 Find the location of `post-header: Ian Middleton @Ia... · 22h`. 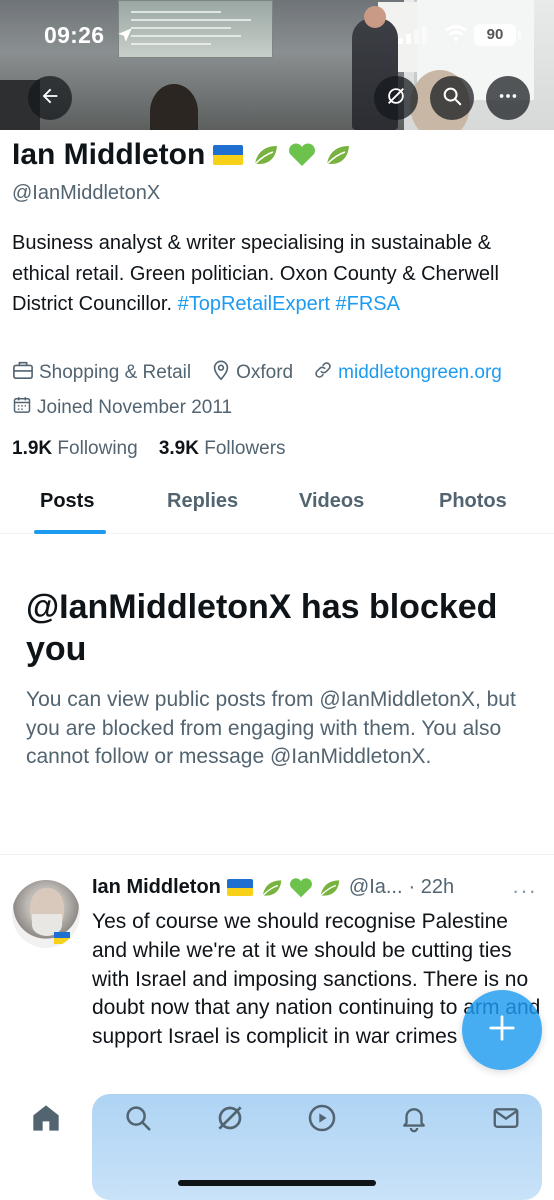

post-header: Ian Middleton @Ia... · 22h is located at coordinates (273, 887).